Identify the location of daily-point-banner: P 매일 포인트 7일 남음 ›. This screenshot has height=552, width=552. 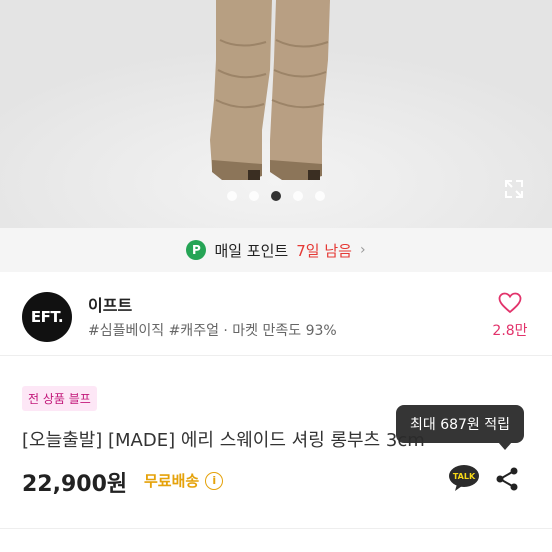
(276, 250).